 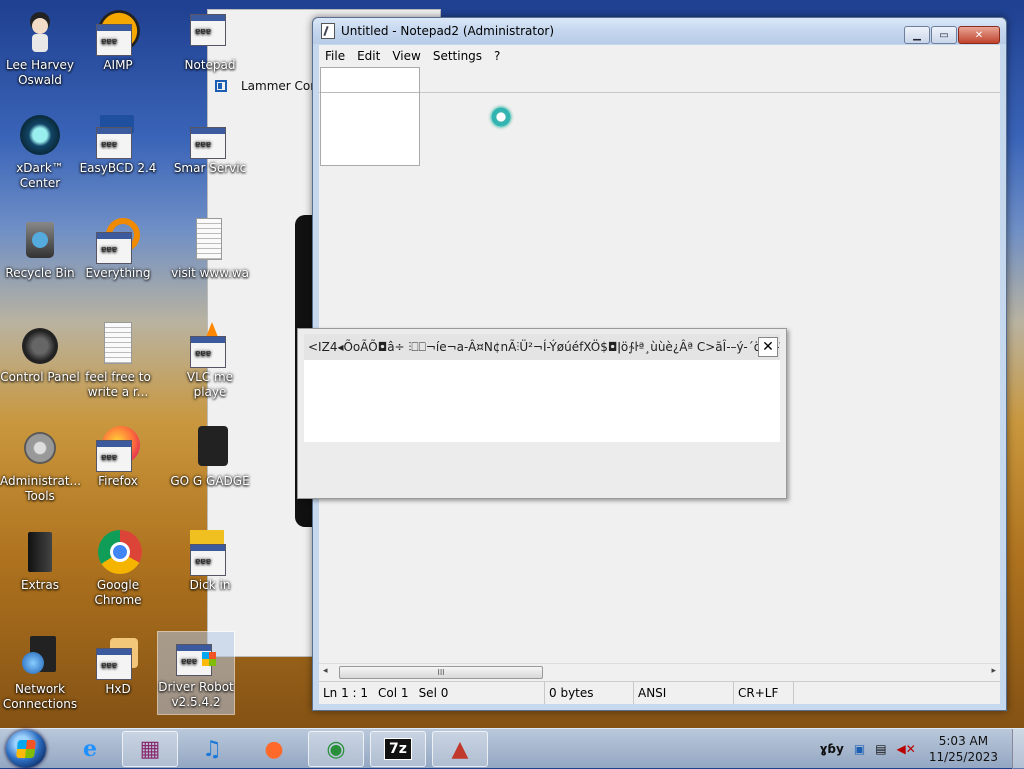 I want to click on desktop-icon-hxd: HxD, so click(x=118, y=665).